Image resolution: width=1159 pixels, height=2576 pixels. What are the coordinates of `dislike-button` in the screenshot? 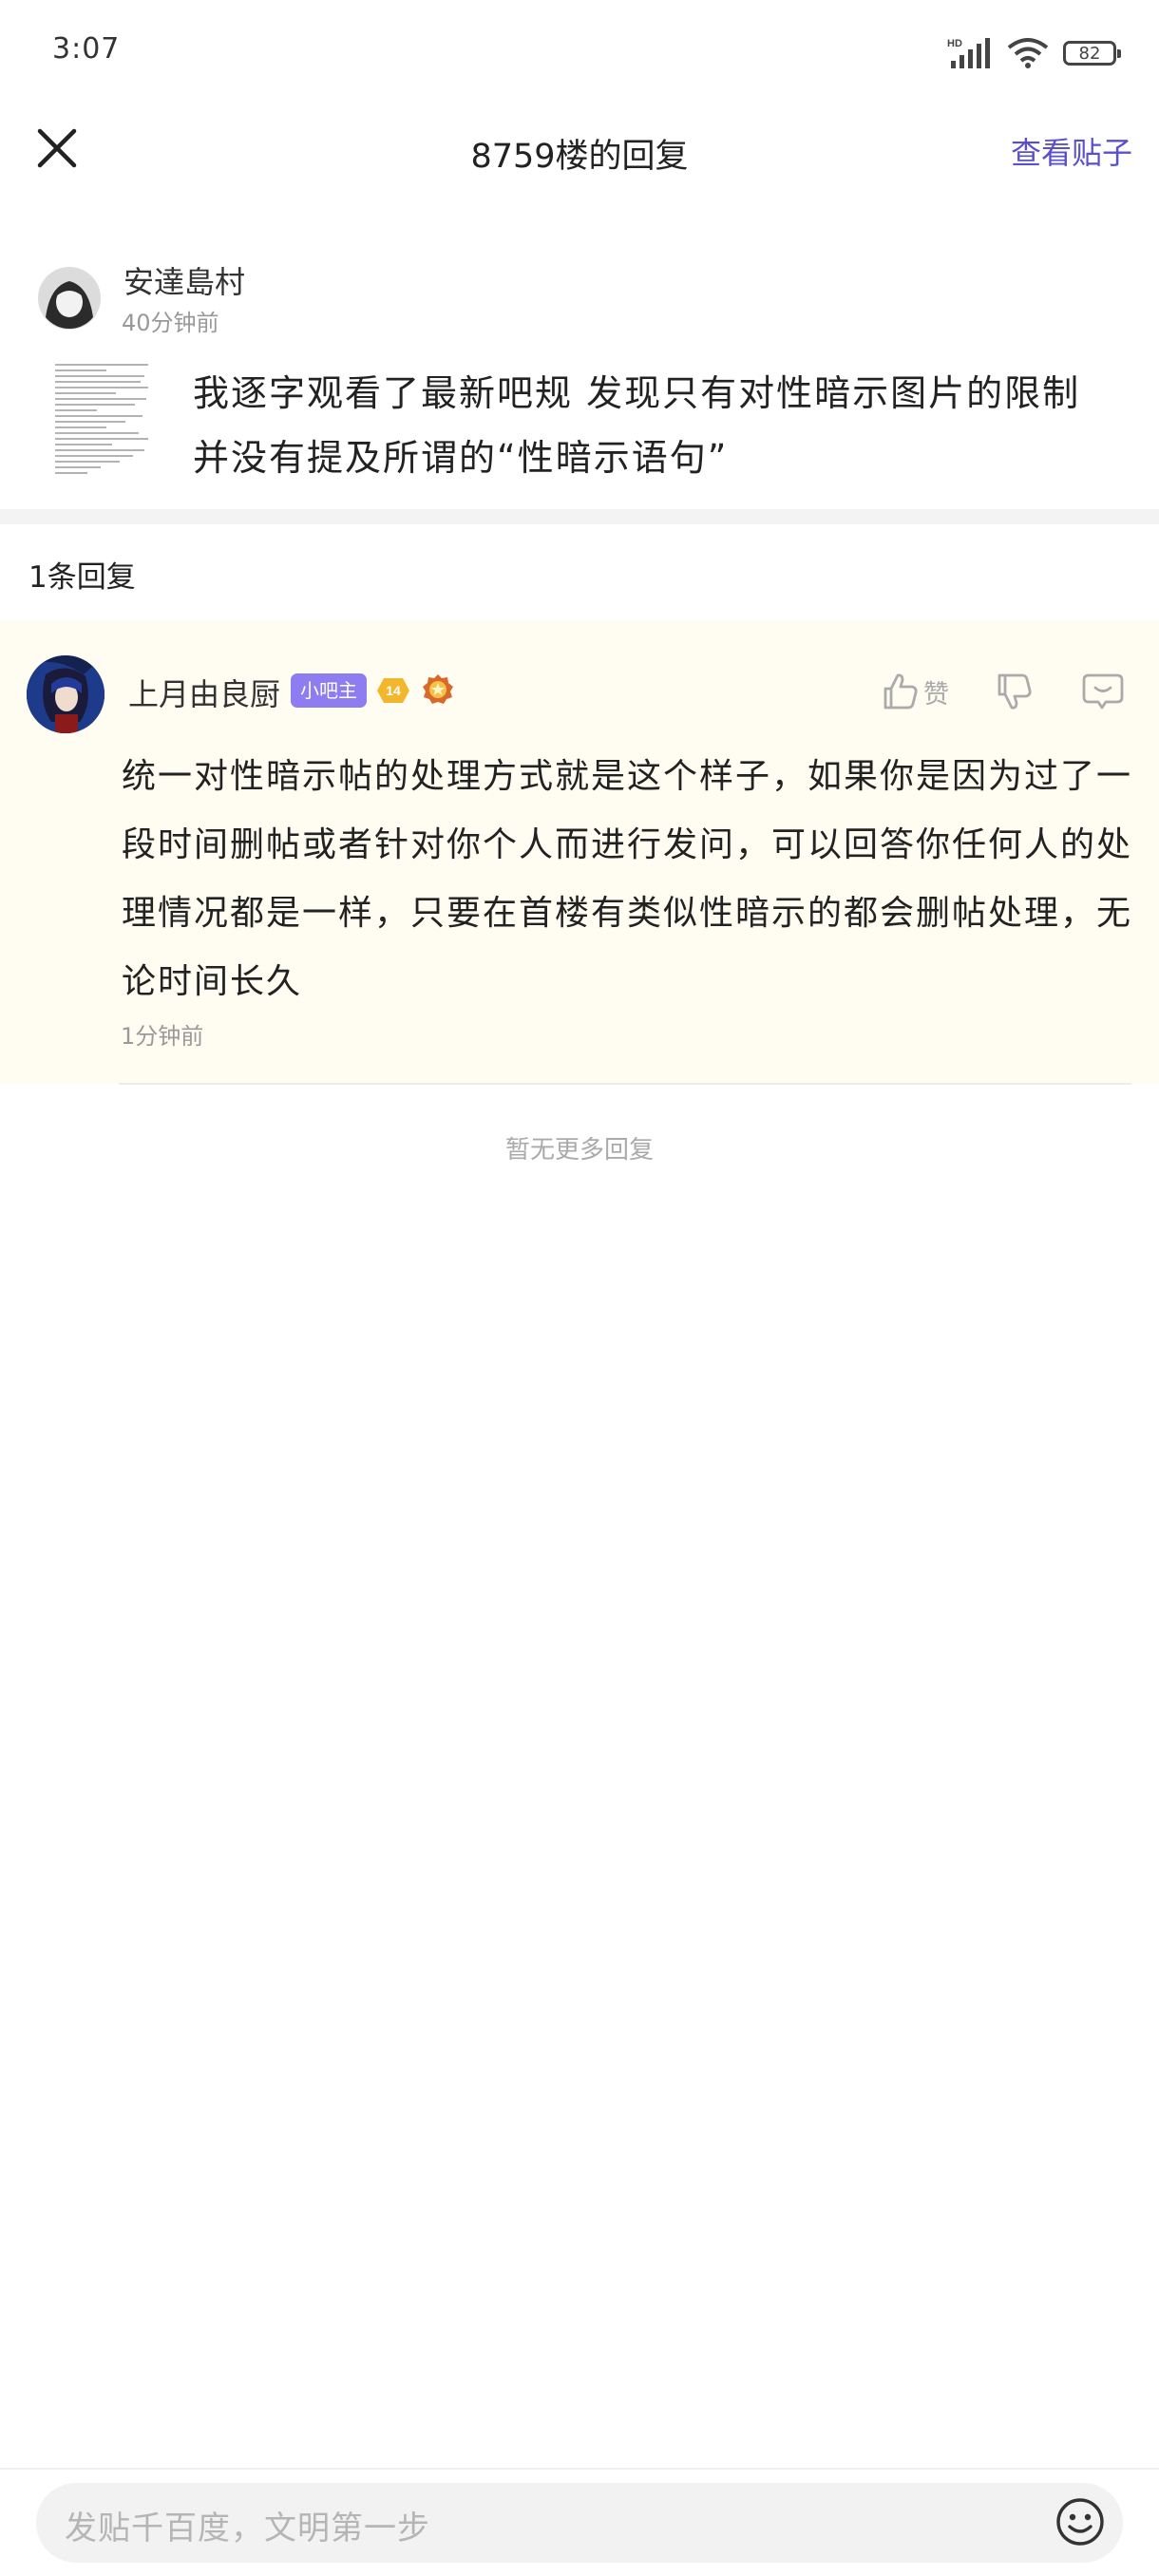 It's located at (1014, 691).